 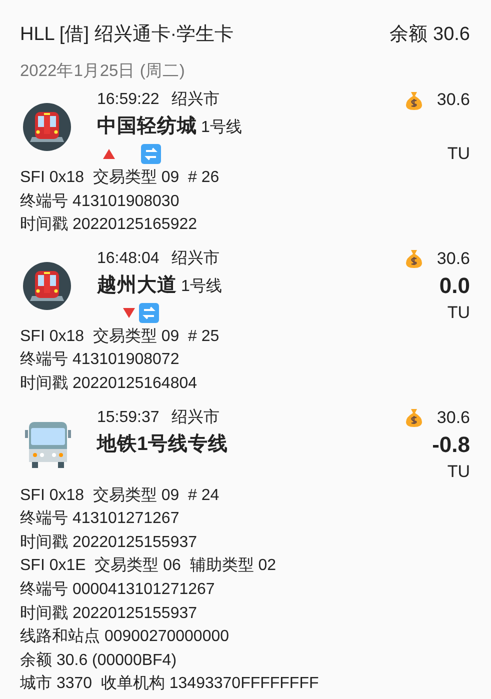 What do you see at coordinates (100, 519) in the screenshot?
I see `detail-line: 终端号 413101271267` at bounding box center [100, 519].